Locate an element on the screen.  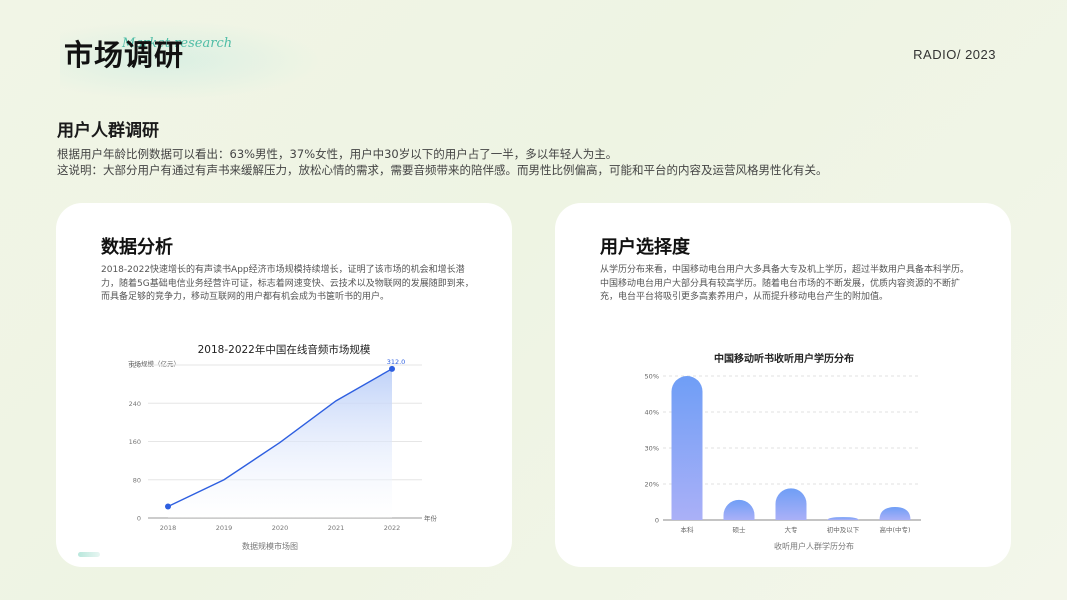
title-area: Market research 市场调研 is located at coordinates (148, 53).